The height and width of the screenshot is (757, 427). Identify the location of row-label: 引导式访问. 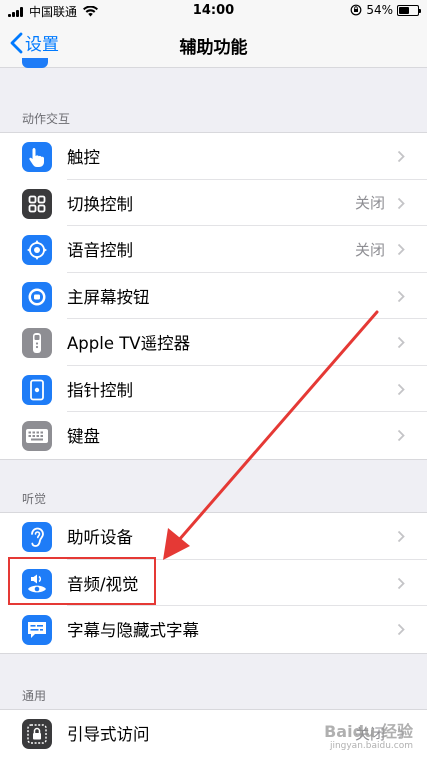
(108, 735).